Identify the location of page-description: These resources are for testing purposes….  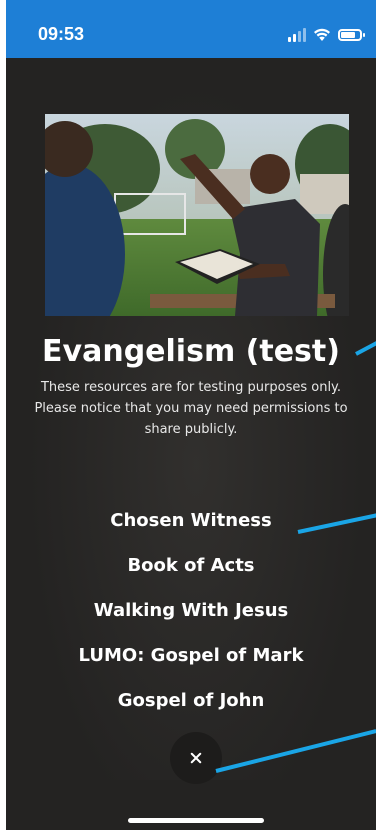
(191, 408).